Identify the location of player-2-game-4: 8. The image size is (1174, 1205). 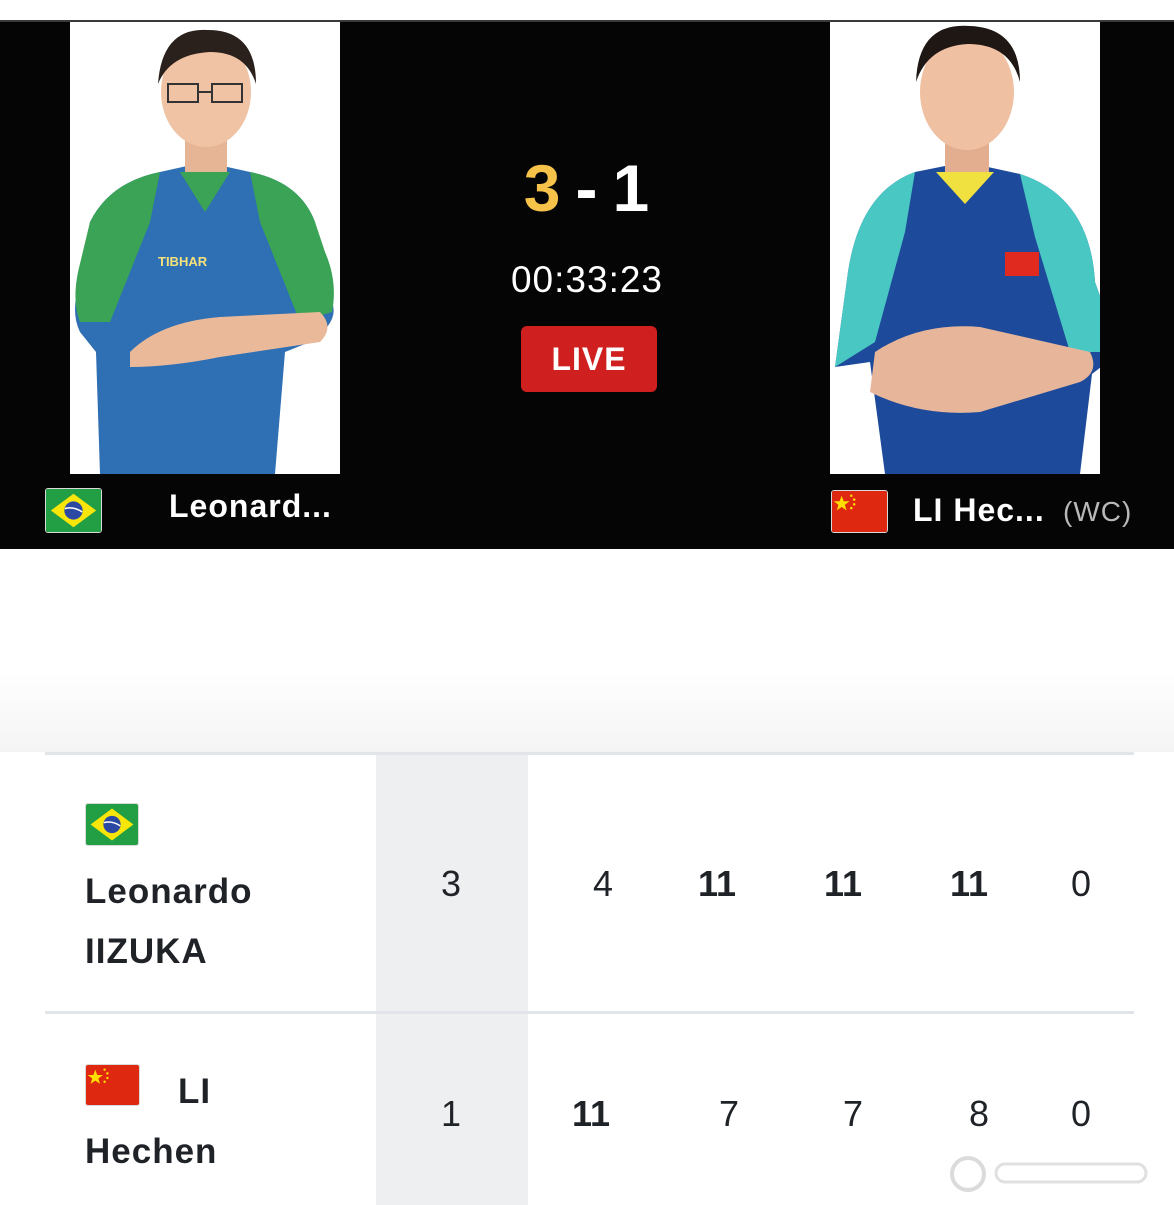
(979, 1113).